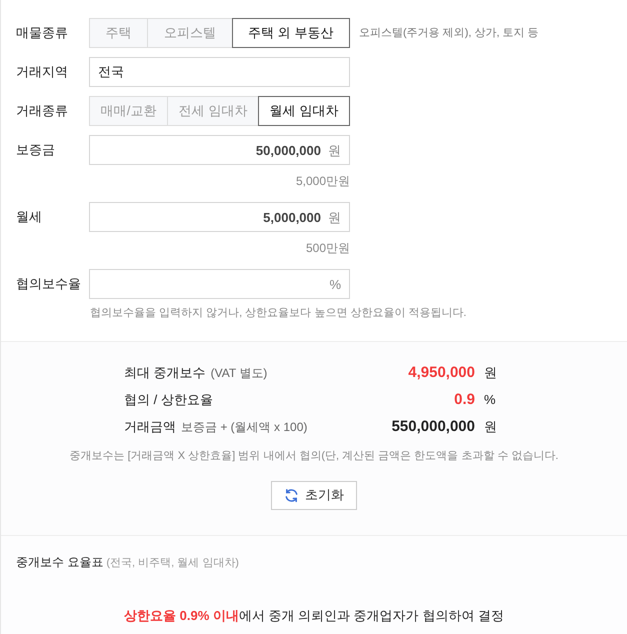 The height and width of the screenshot is (634, 627). I want to click on field-label: 협의보수율, so click(49, 284).